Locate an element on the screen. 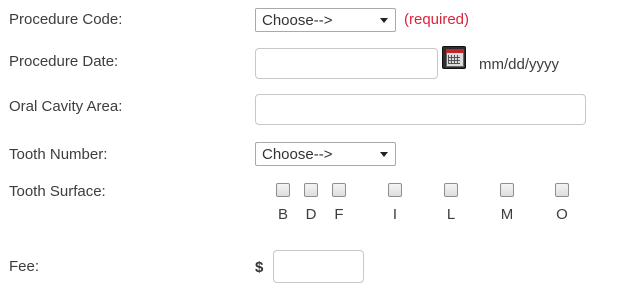 This screenshot has width=625, height=284. fee-input is located at coordinates (318, 266).